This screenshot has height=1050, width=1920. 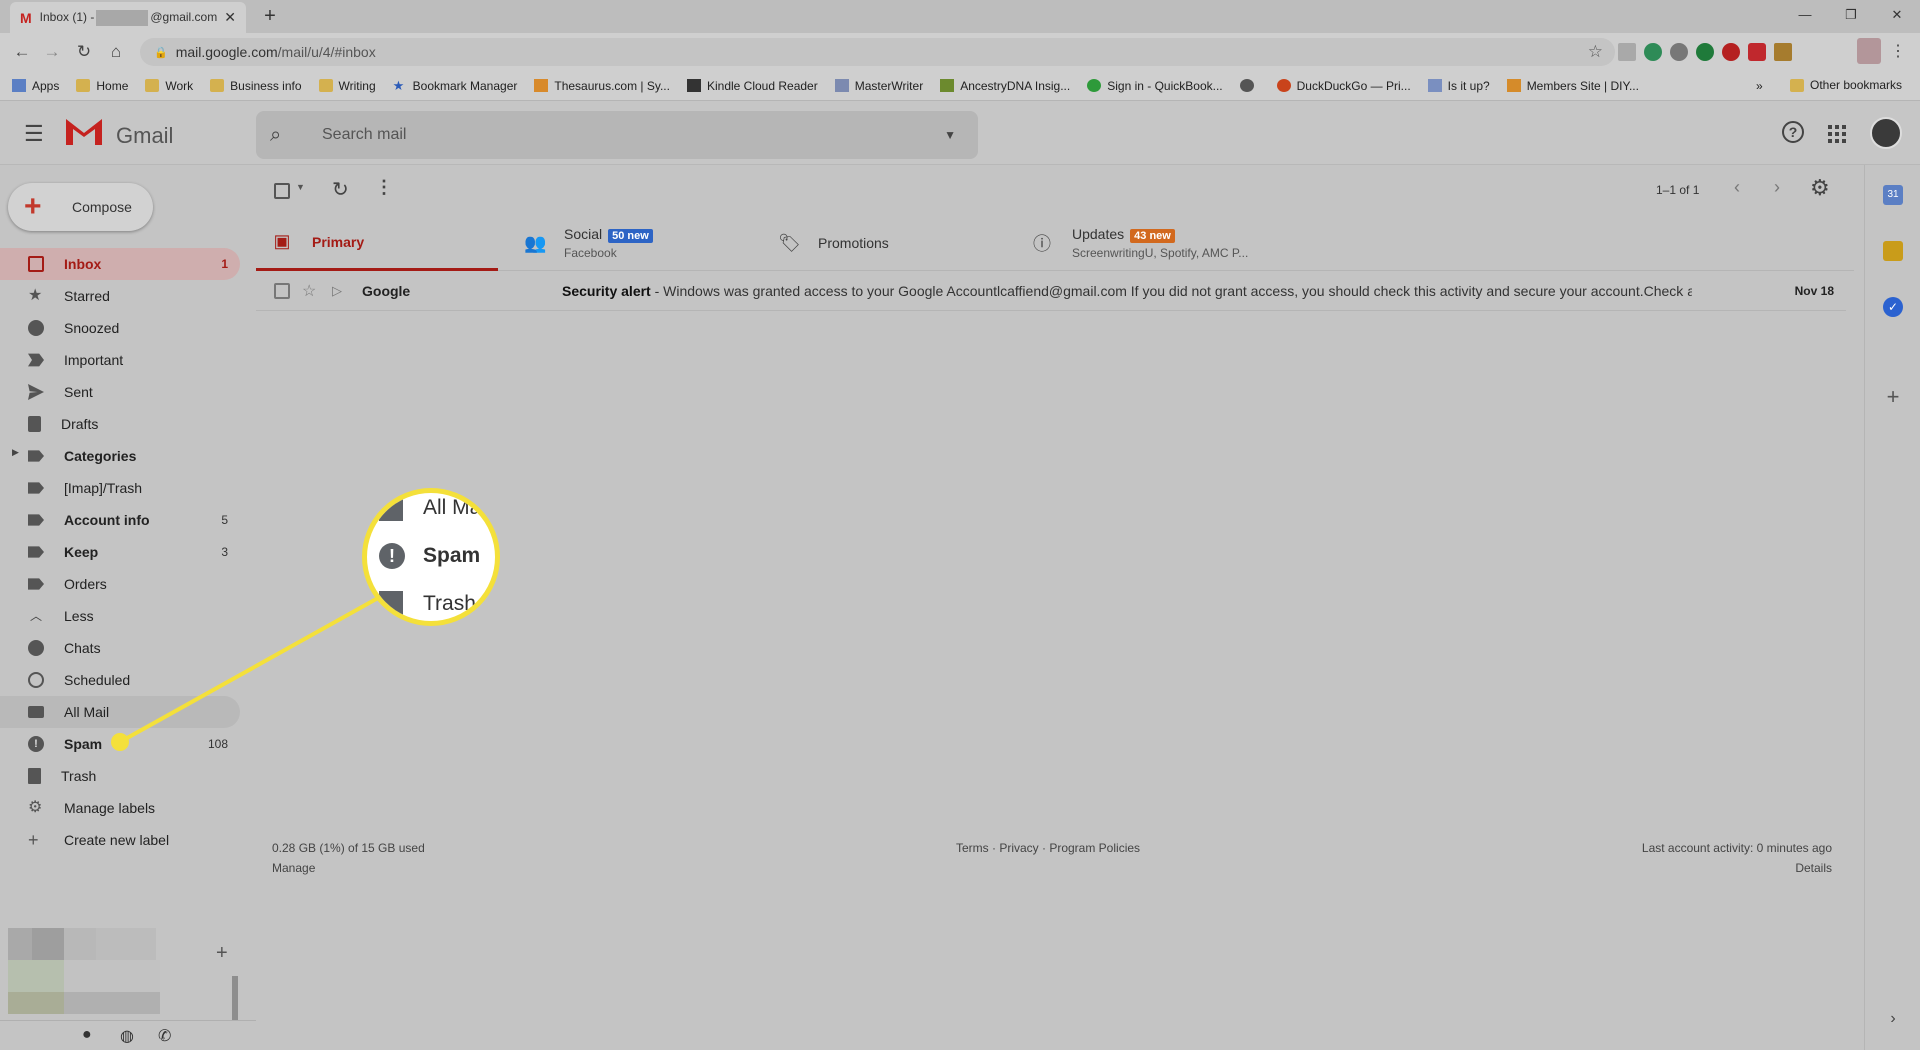 What do you see at coordinates (120, 424) in the screenshot?
I see `sidebar-item-drafts: Drafts` at bounding box center [120, 424].